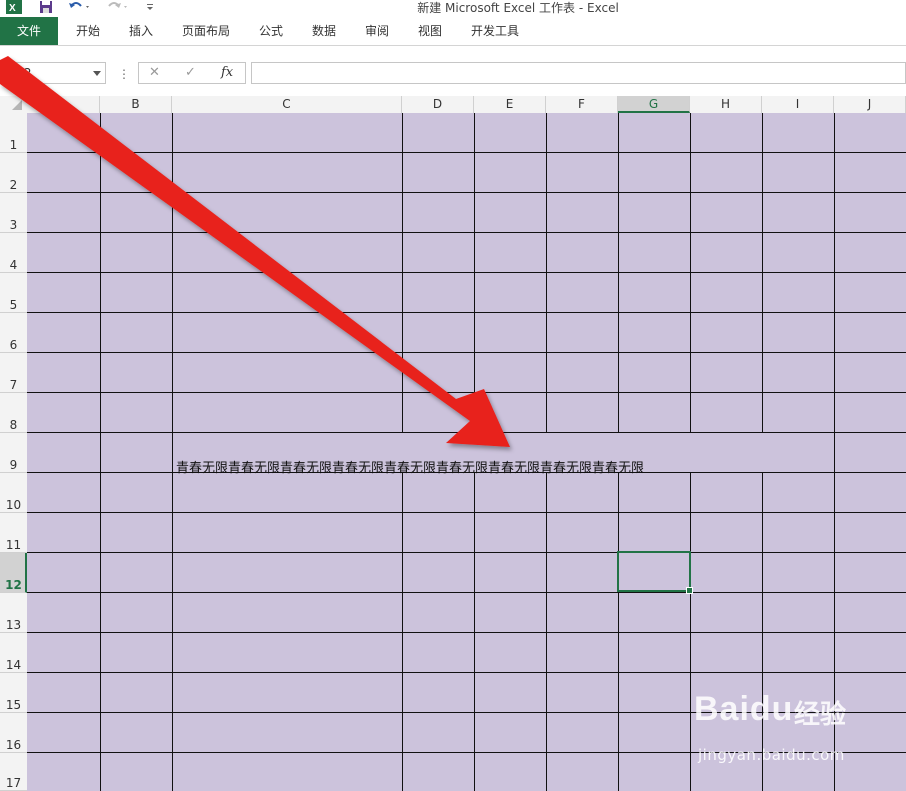  What do you see at coordinates (154, 72) in the screenshot?
I see `cancel-icon: ✕` at bounding box center [154, 72].